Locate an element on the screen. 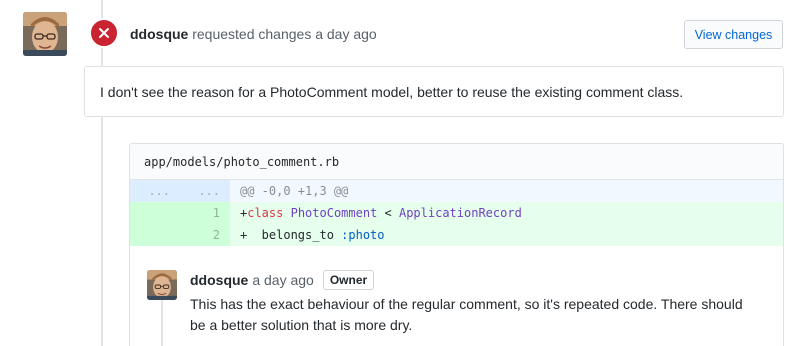  right-line-number: 1 is located at coordinates (205, 213).